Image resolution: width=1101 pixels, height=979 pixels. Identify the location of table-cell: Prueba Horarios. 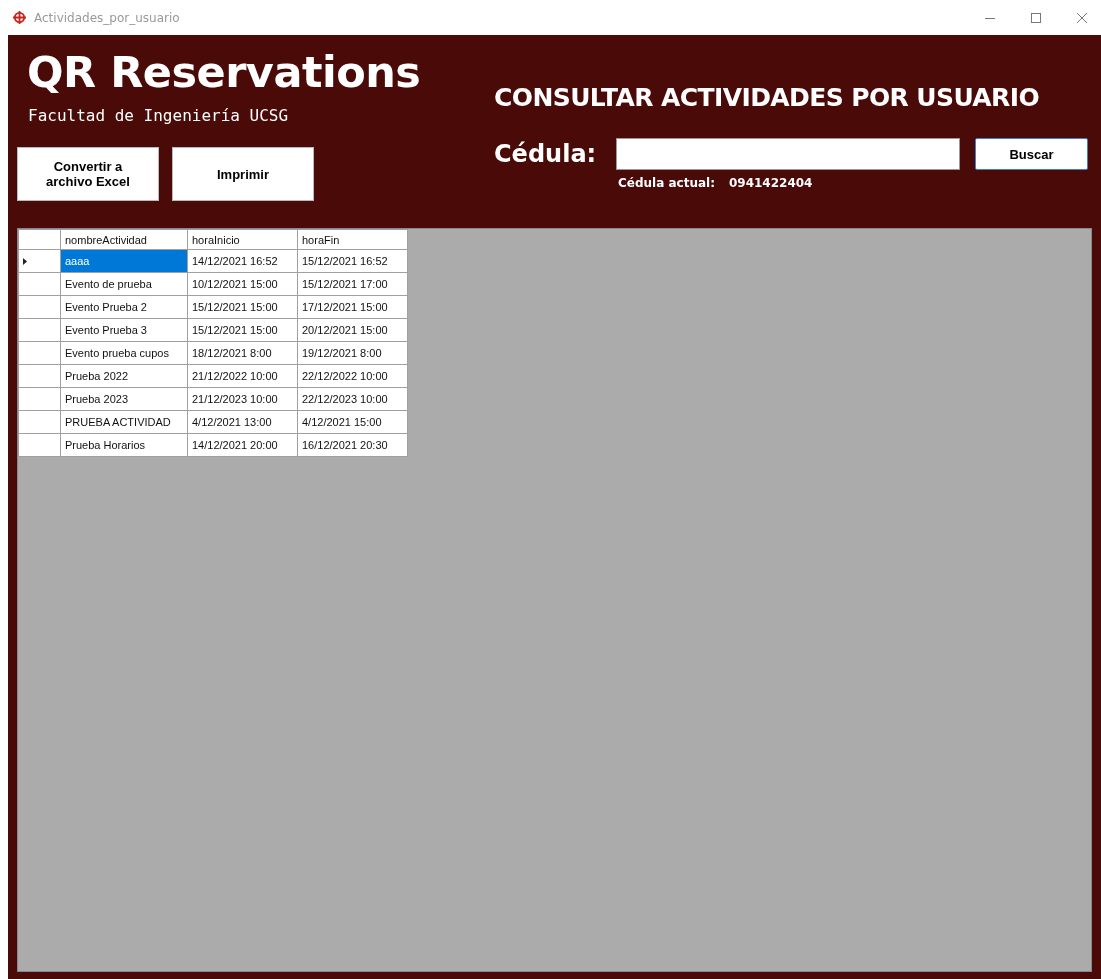
(124, 445).